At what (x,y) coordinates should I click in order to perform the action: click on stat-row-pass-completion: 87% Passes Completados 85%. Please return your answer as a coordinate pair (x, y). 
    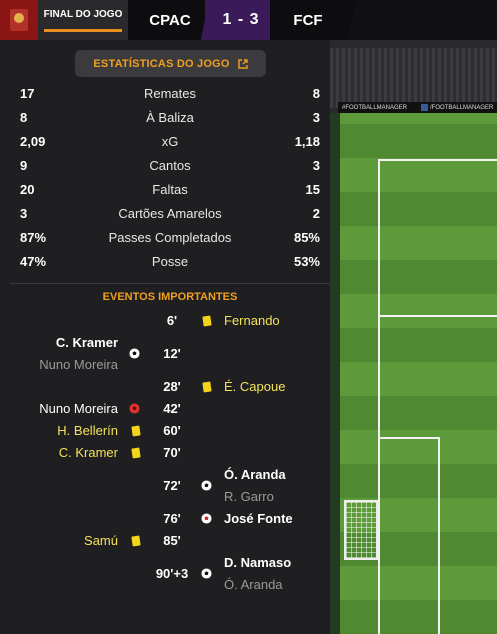
    Looking at the image, I should click on (165, 238).